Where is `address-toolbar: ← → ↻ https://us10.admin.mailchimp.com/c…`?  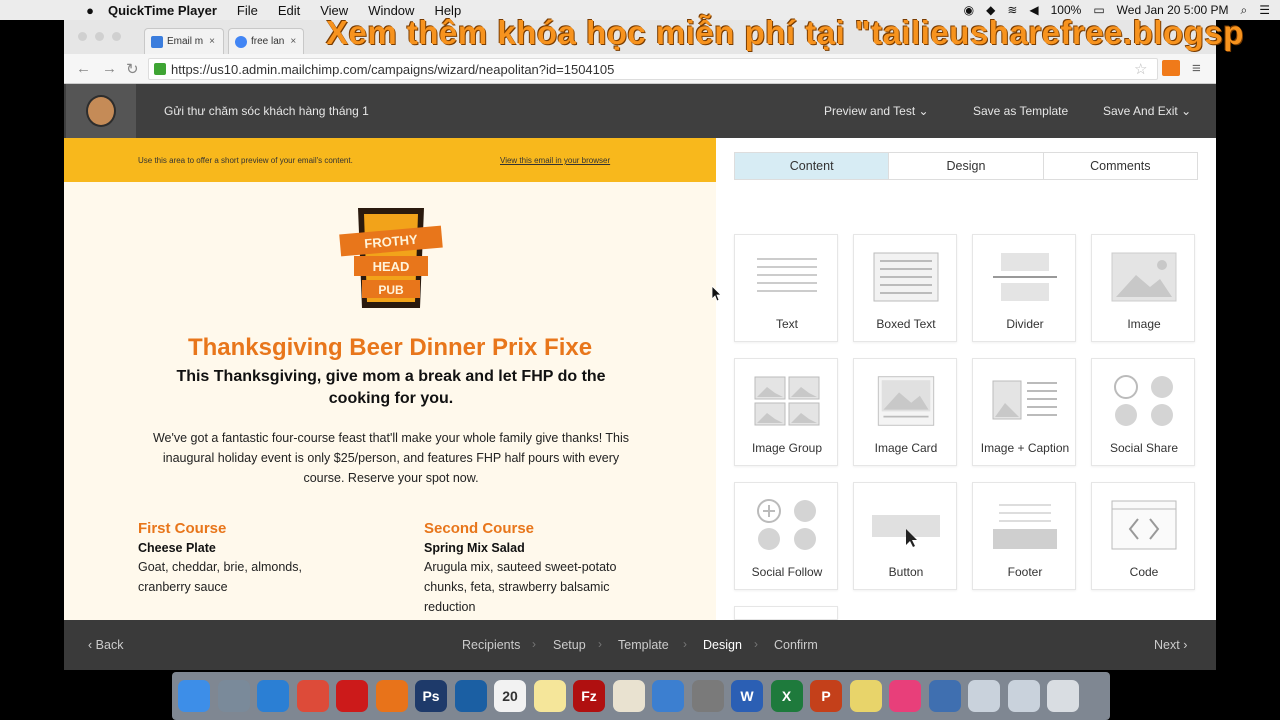 address-toolbar: ← → ↻ https://us10.admin.mailchimp.com/c… is located at coordinates (640, 69).